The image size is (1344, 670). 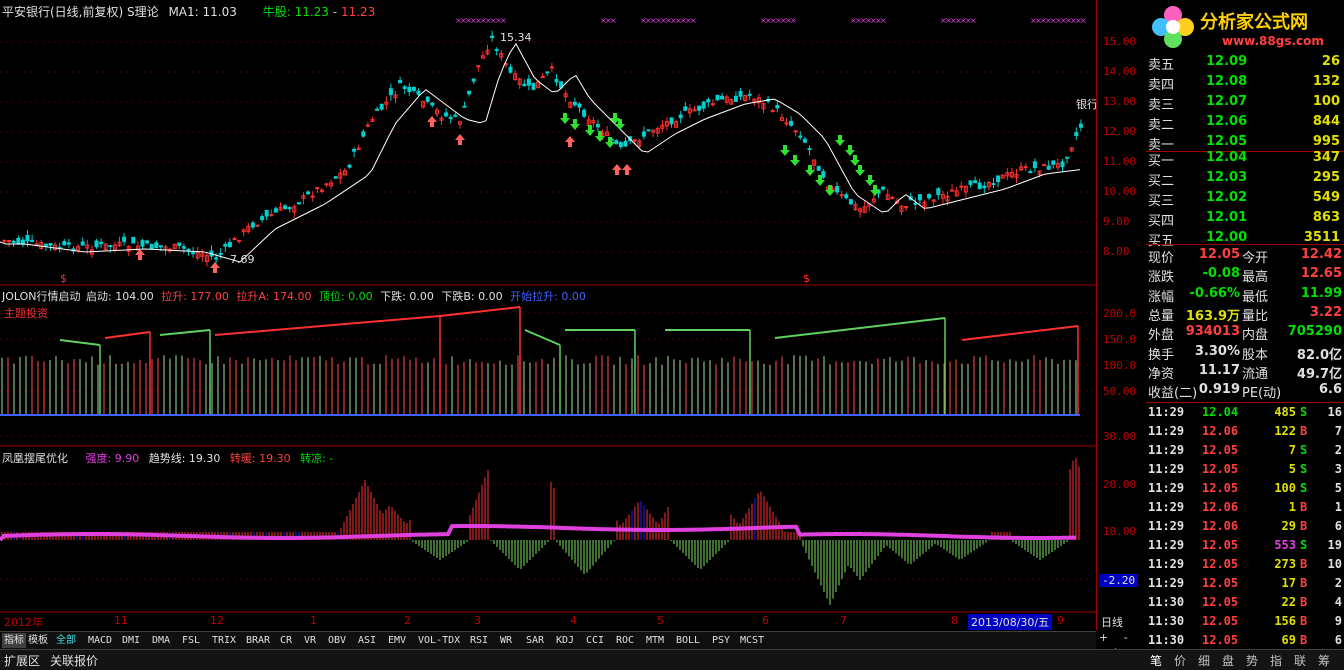 I want to click on quote-label: 最高, so click(x=1255, y=278).